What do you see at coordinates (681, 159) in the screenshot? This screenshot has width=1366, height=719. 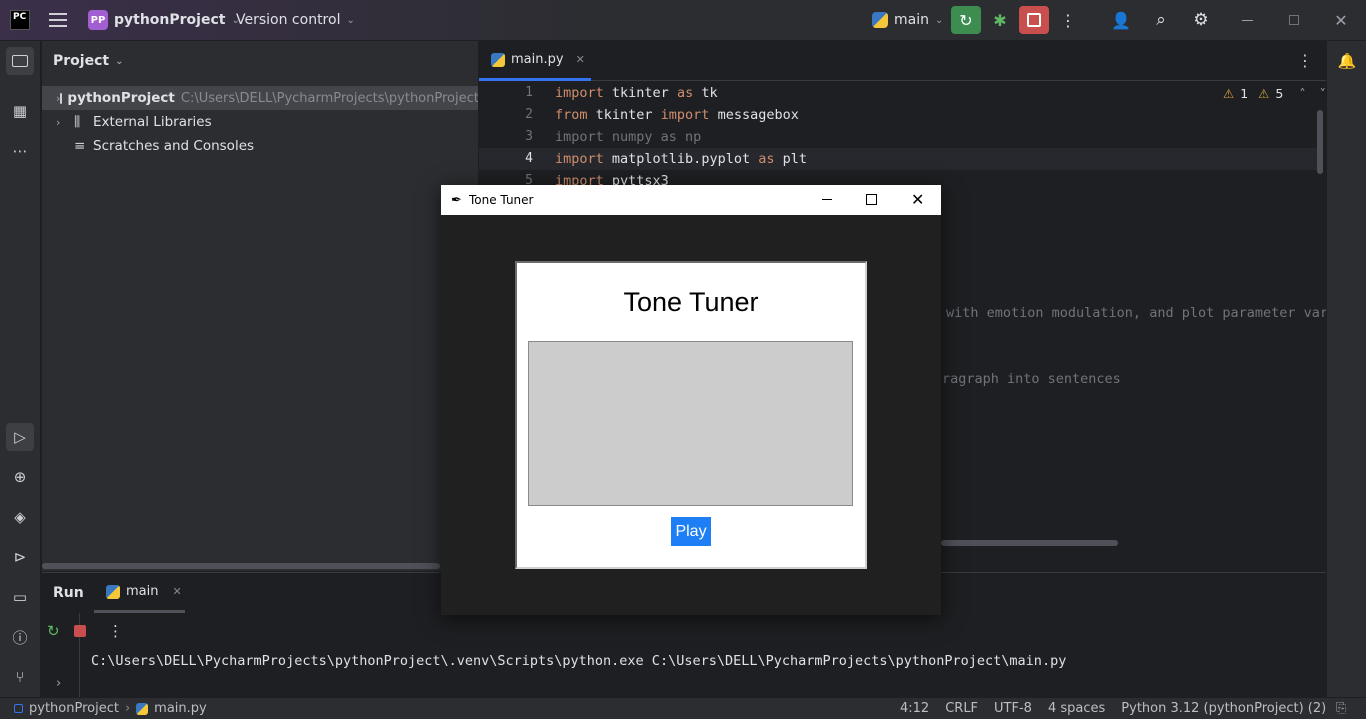 I see `code-line-4: import matplotlib.pyplot as plt` at bounding box center [681, 159].